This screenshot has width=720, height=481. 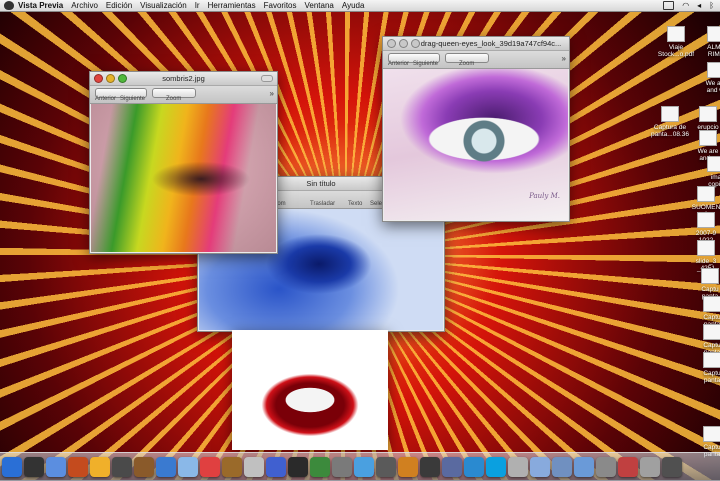 What do you see at coordinates (391, 43) in the screenshot?
I see `close-button` at bounding box center [391, 43].